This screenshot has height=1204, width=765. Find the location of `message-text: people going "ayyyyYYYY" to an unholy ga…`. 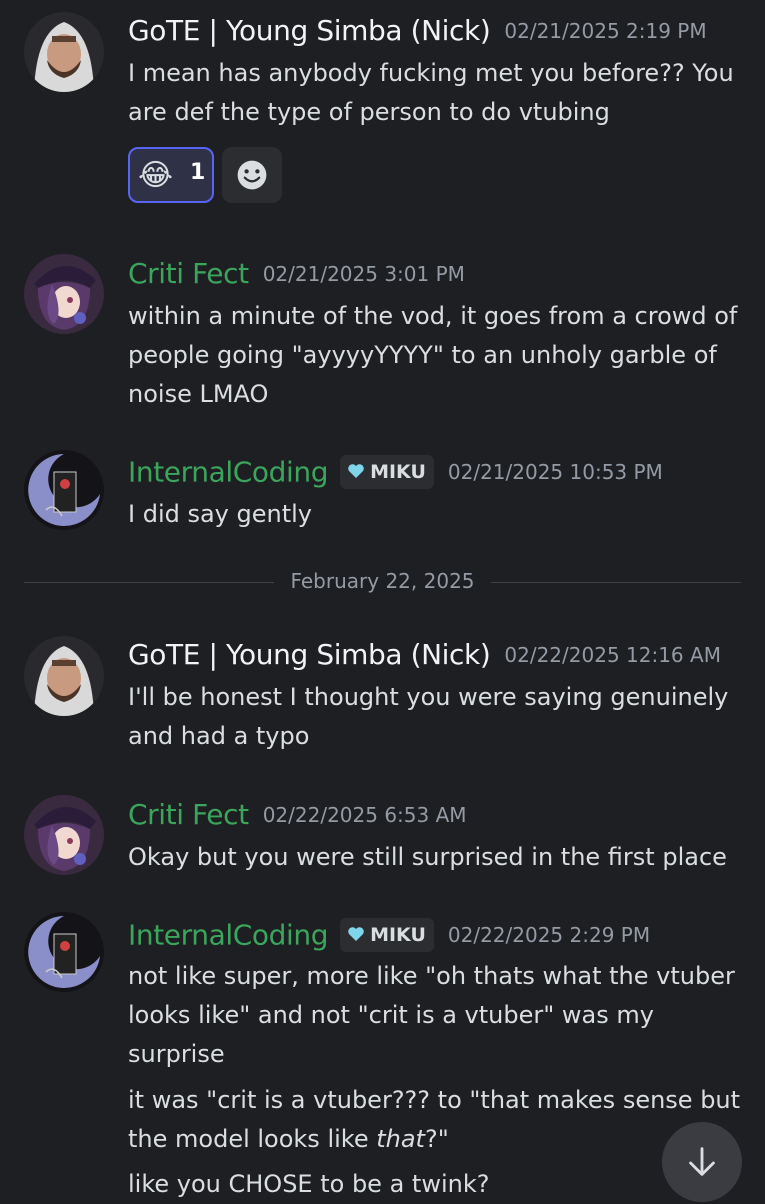

message-text: people going "ayyyyYYYY" to an unholy ga… is located at coordinates (422, 355).